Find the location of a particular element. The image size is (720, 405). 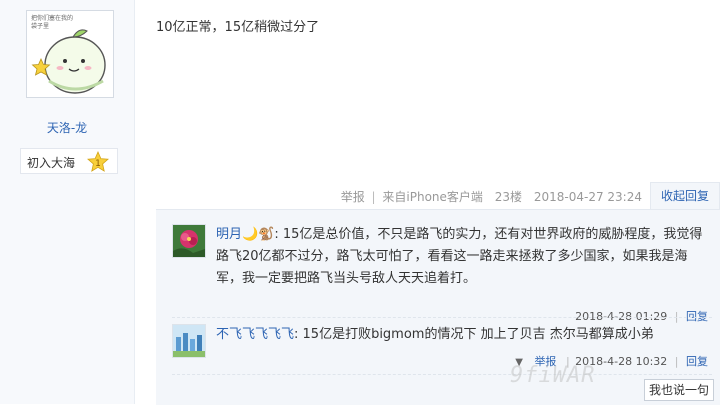

author-name: 天洛-龙 is located at coordinates (67, 127).